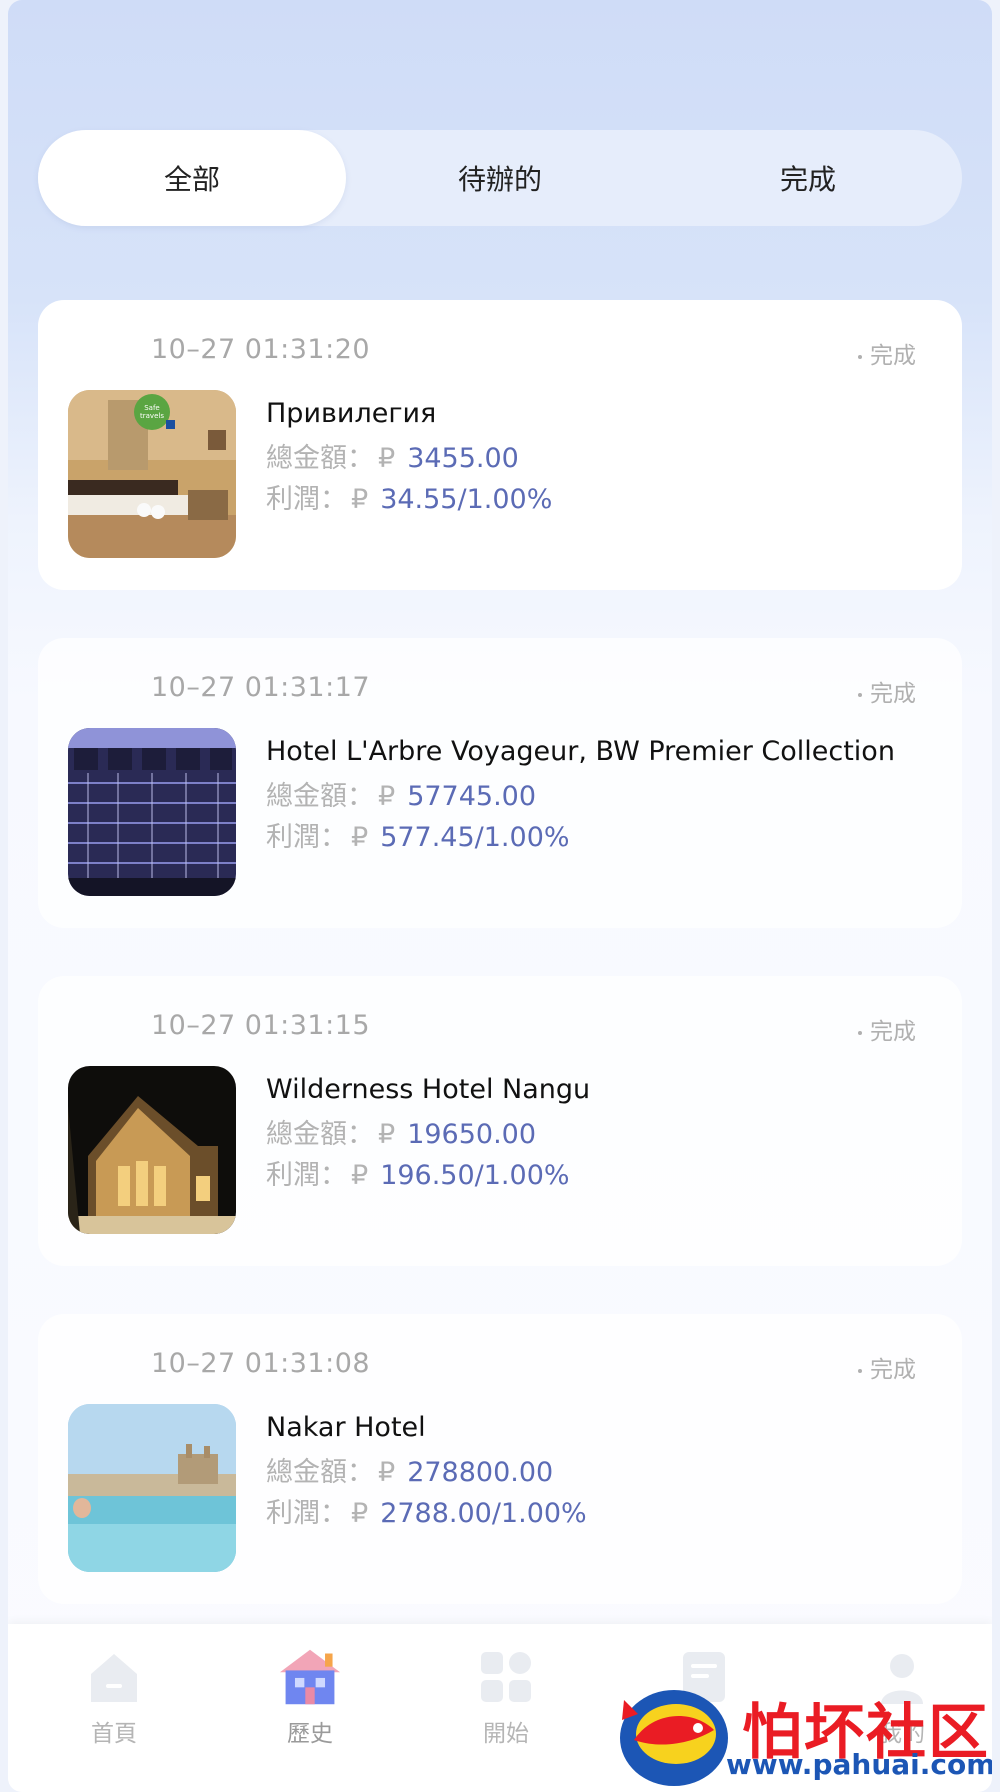 Image resolution: width=1000 pixels, height=1792 pixels. I want to click on order-total: 總金額： ₽19650.00, so click(401, 1134).